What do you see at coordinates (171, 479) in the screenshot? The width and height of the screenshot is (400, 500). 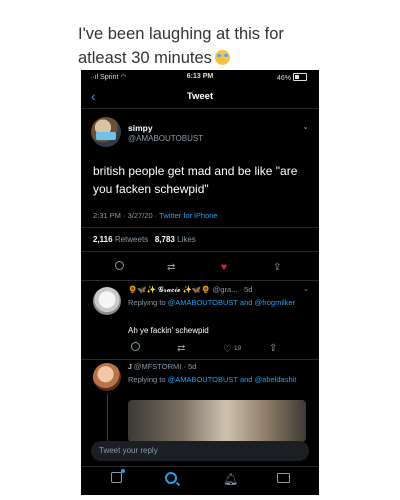 I see `search-icon` at bounding box center [171, 479].